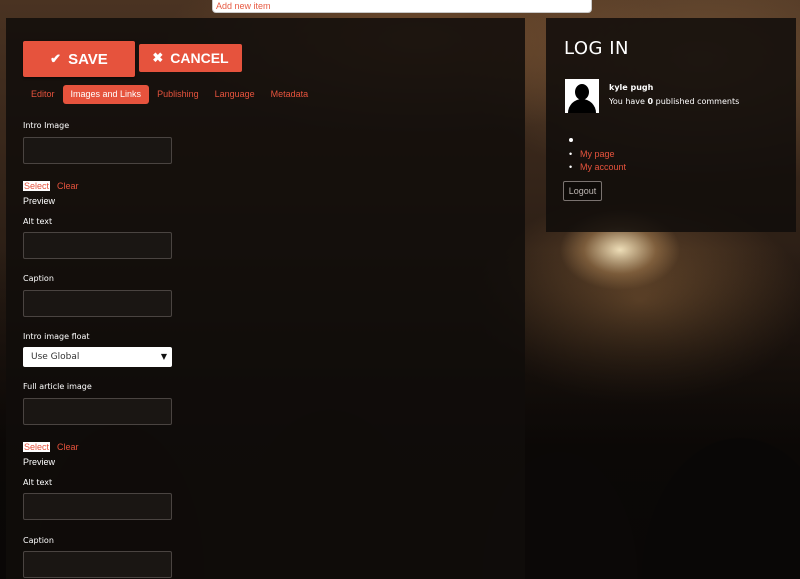  What do you see at coordinates (38, 278) in the screenshot?
I see `intro-caption-label: Caption` at bounding box center [38, 278].